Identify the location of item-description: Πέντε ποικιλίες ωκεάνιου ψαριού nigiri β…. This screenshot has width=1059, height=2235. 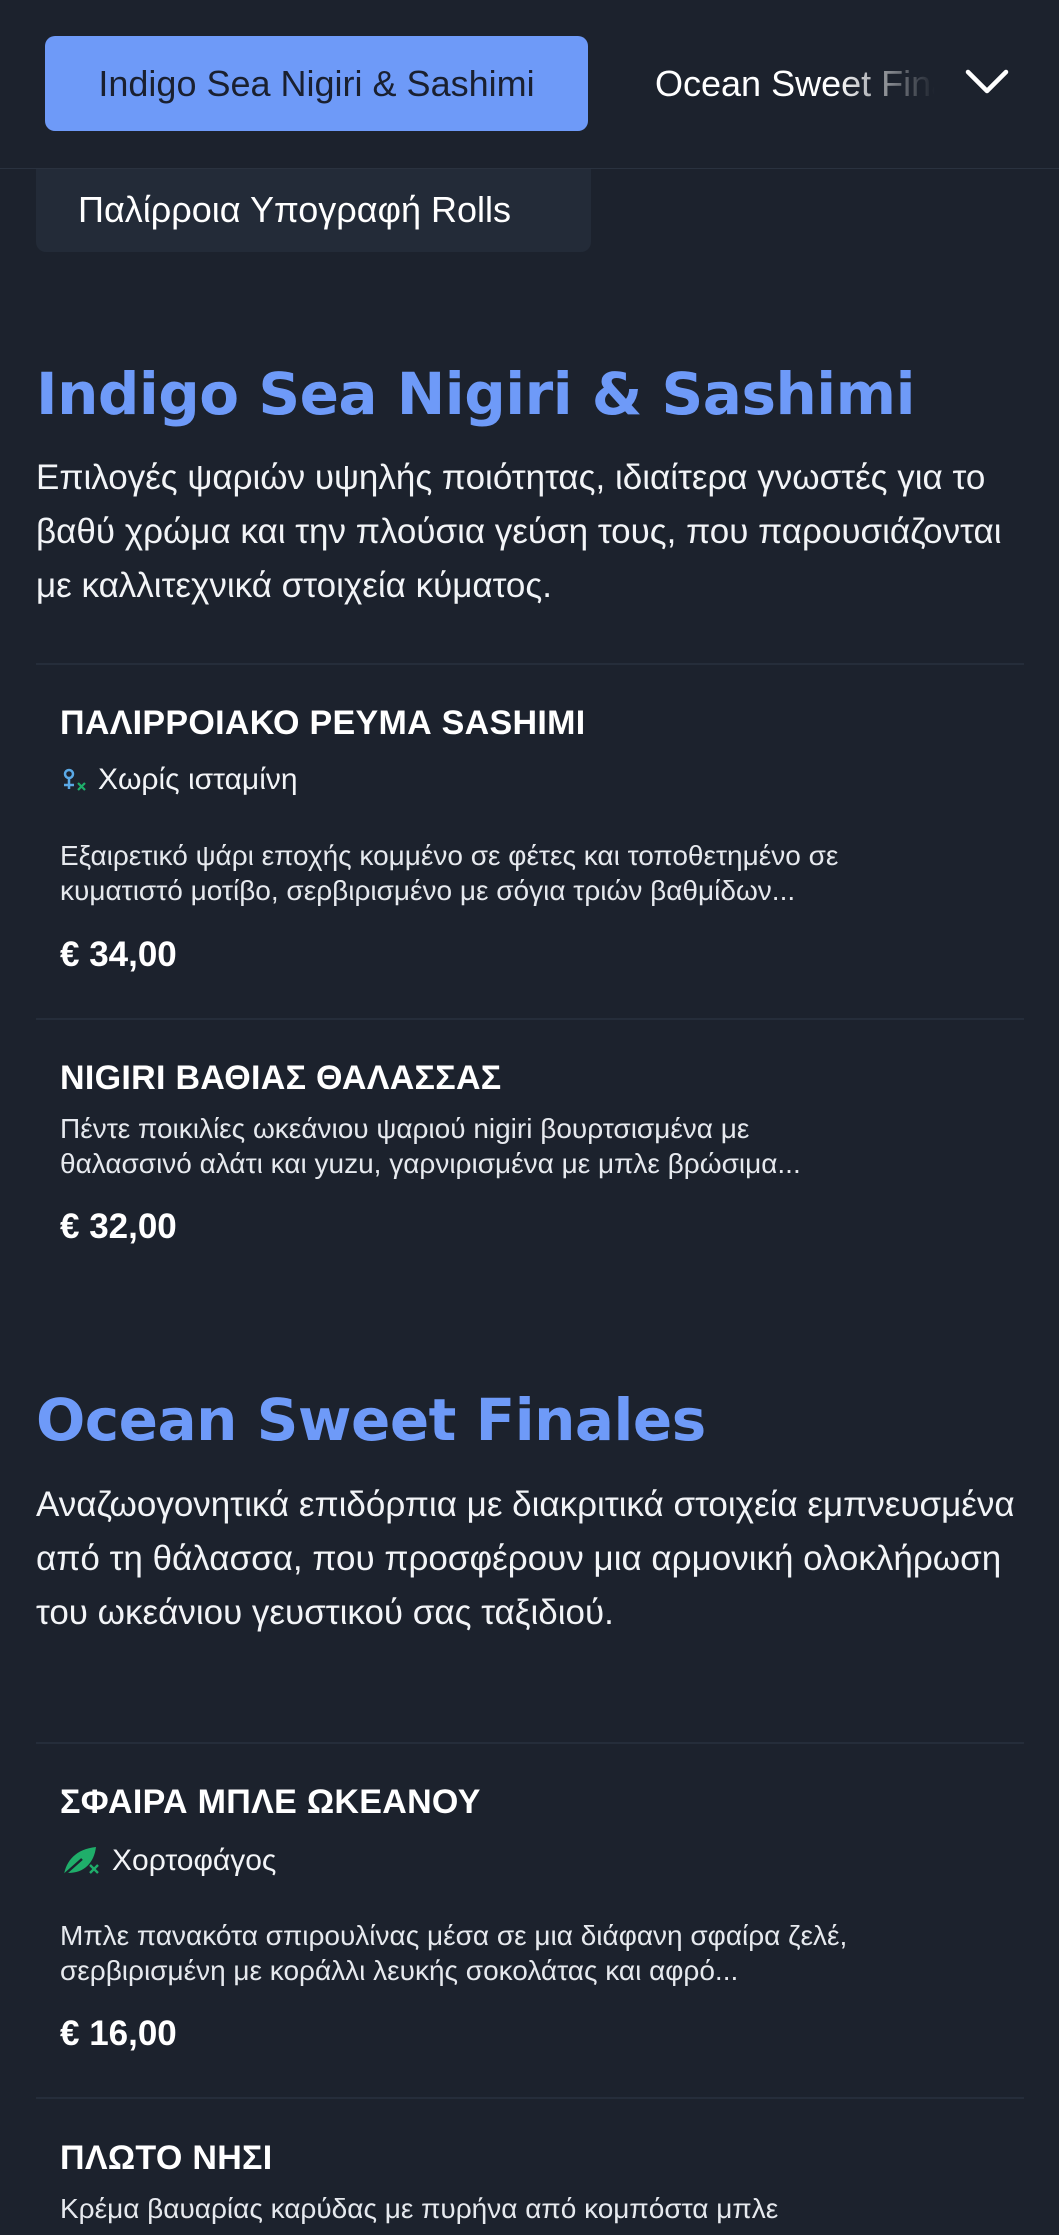
(430, 1146).